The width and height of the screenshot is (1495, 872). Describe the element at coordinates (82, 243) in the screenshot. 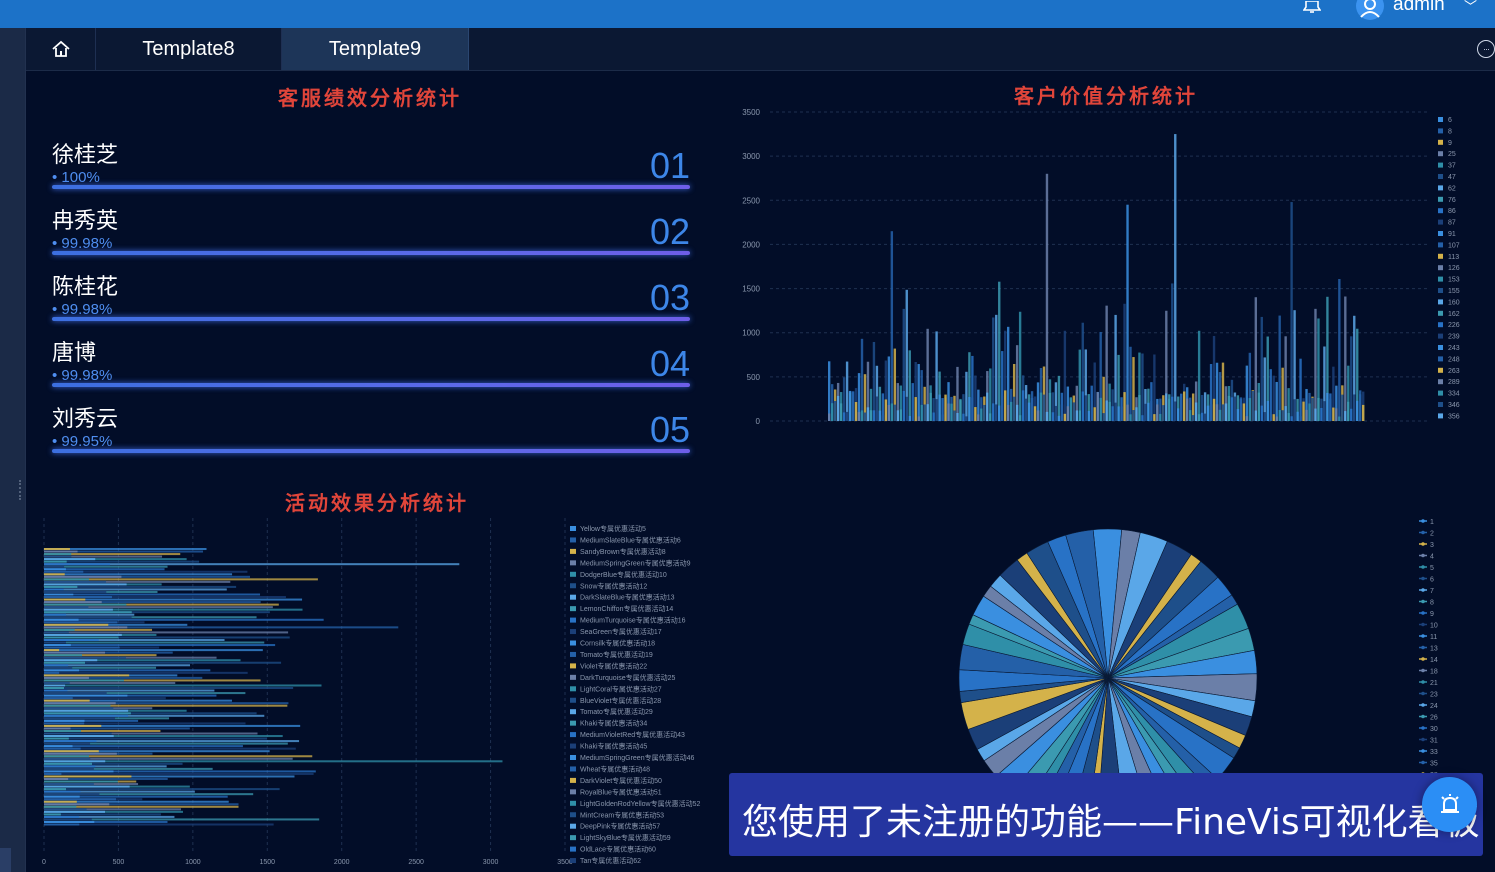

I see `rank-percent: • 99.98%` at that location.